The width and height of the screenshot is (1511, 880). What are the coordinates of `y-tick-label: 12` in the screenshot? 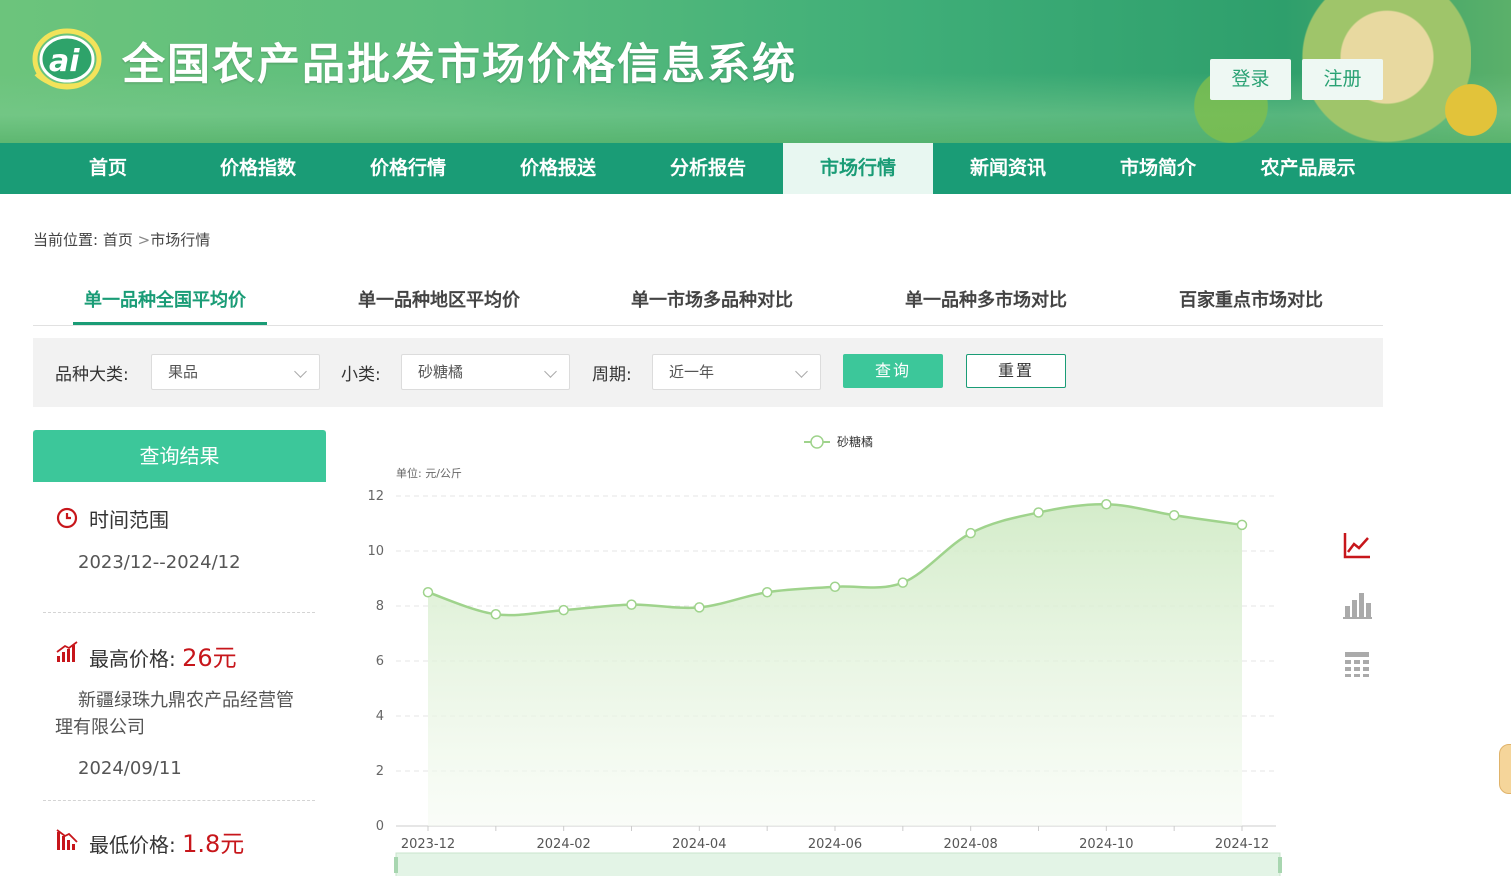 It's located at (375, 496).